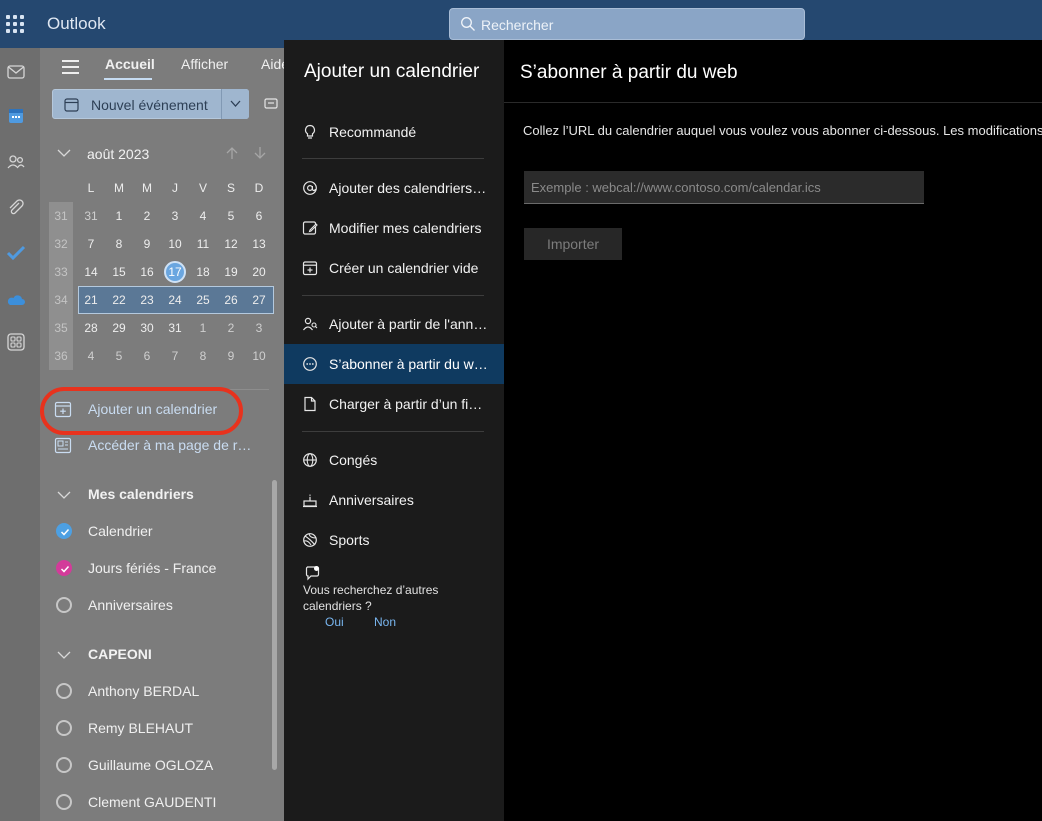 Image resolution: width=1042 pixels, height=821 pixels. What do you see at coordinates (91, 328) in the screenshot?
I see `calendar-day: 28` at bounding box center [91, 328].